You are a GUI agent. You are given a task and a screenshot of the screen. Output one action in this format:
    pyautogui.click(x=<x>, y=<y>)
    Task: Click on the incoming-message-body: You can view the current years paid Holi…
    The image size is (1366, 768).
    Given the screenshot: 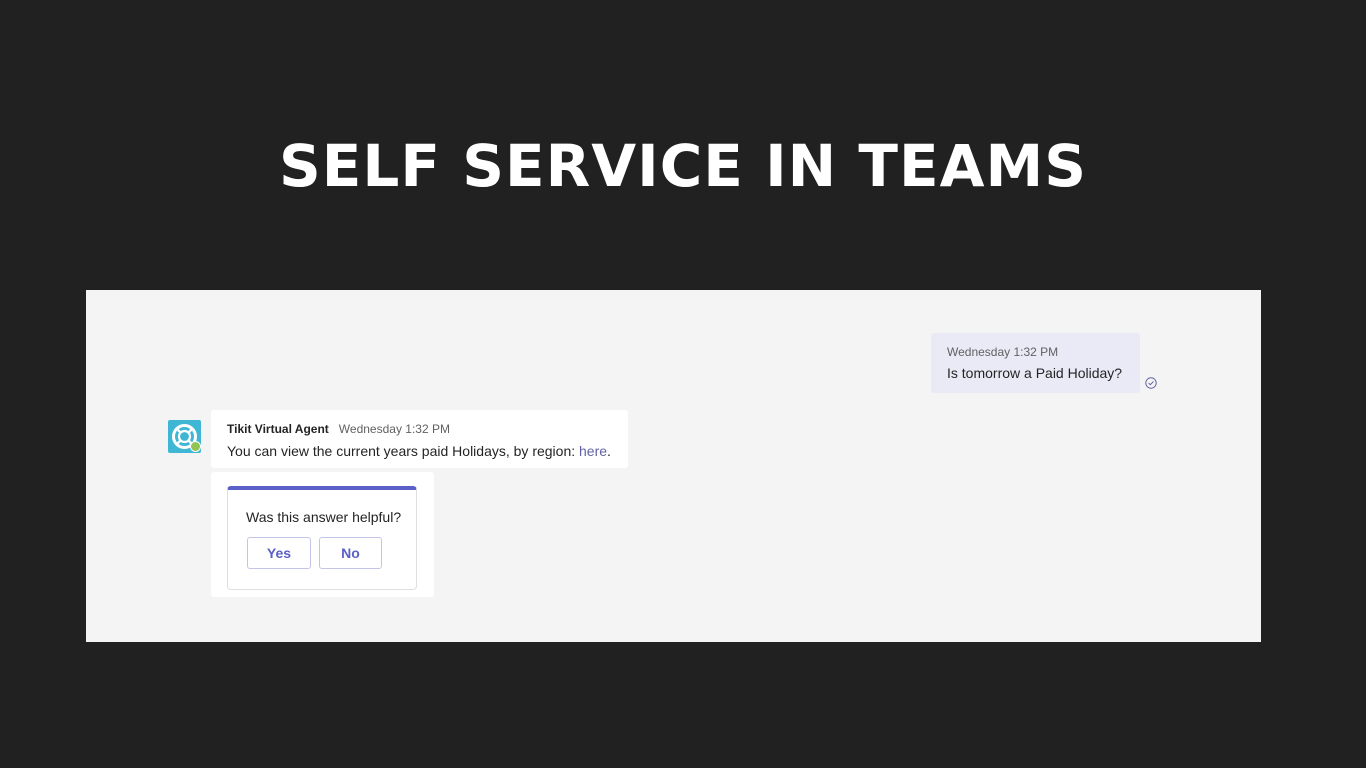 What is the action you would take?
    pyautogui.click(x=403, y=451)
    